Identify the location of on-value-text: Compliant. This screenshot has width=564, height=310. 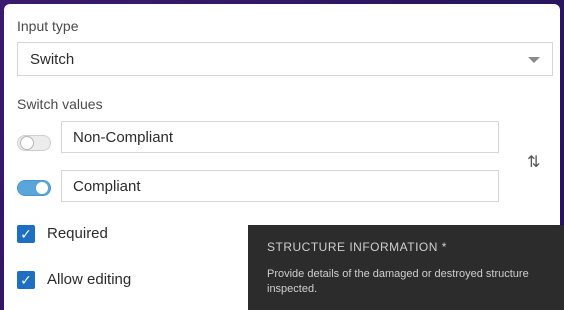
(107, 186).